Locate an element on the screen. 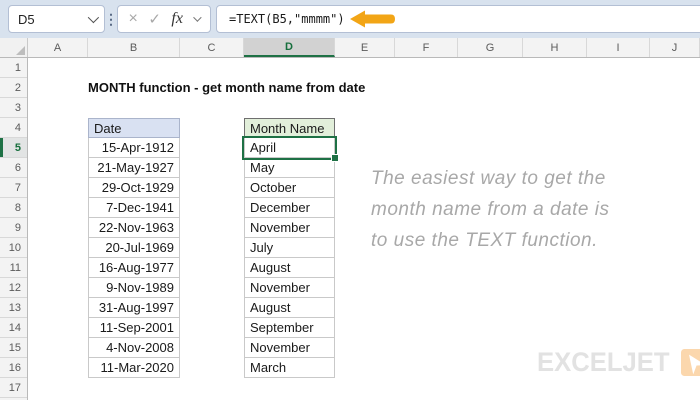 The image size is (700, 400). selected-cell-outline is located at coordinates (290, 149).